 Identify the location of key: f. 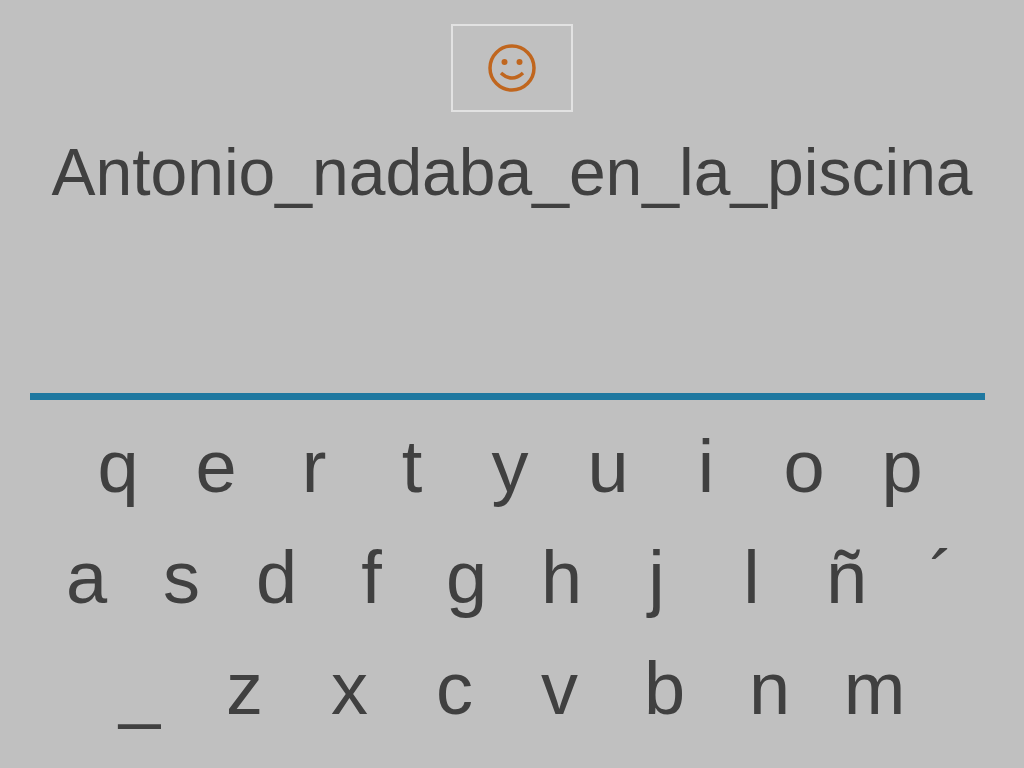
(371, 577).